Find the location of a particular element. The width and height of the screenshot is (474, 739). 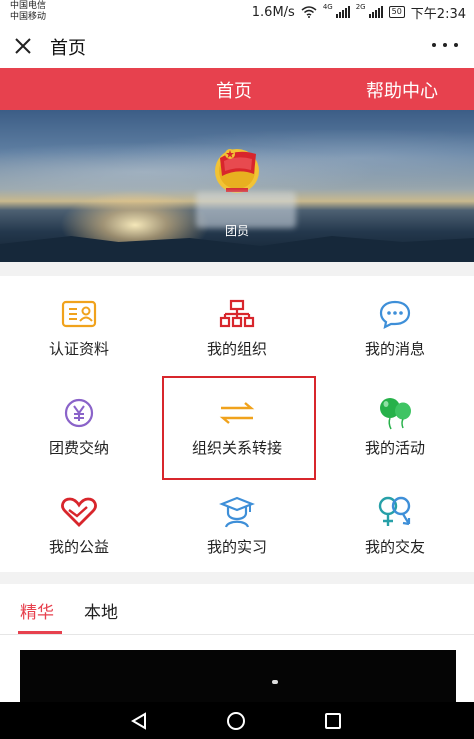

friends-icon is located at coordinates (395, 512).